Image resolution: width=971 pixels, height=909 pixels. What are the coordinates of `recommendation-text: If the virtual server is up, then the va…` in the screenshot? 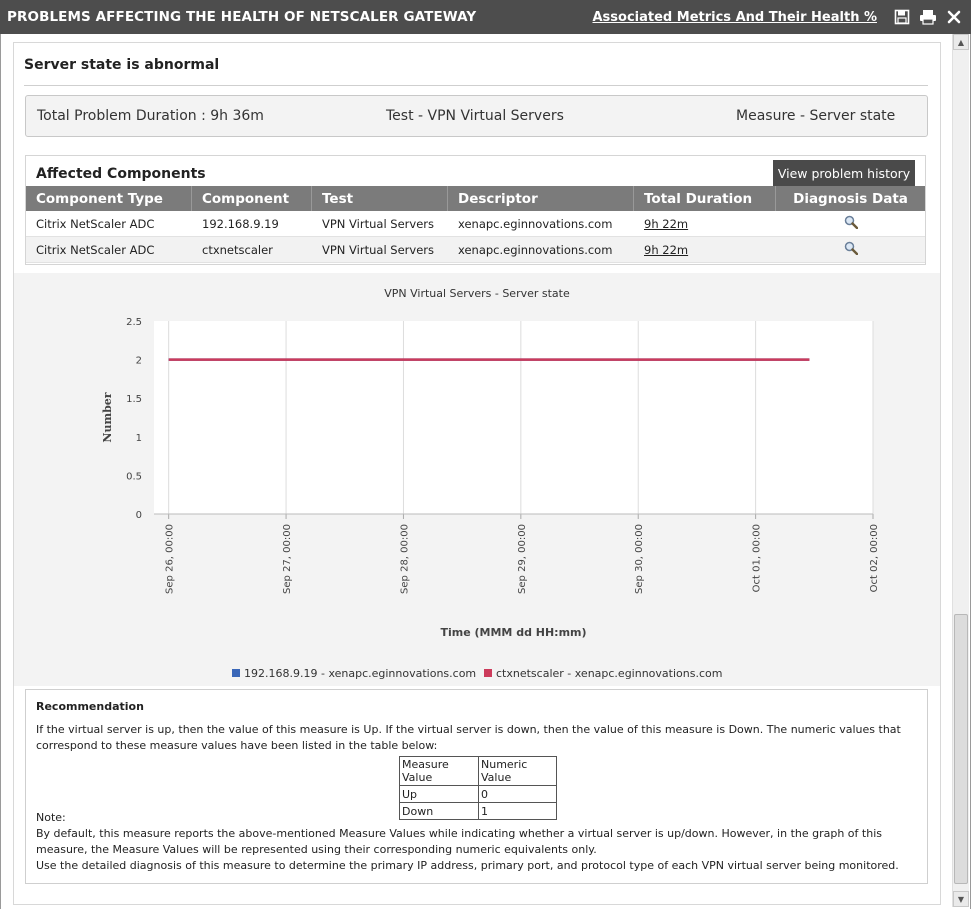 It's located at (468, 737).